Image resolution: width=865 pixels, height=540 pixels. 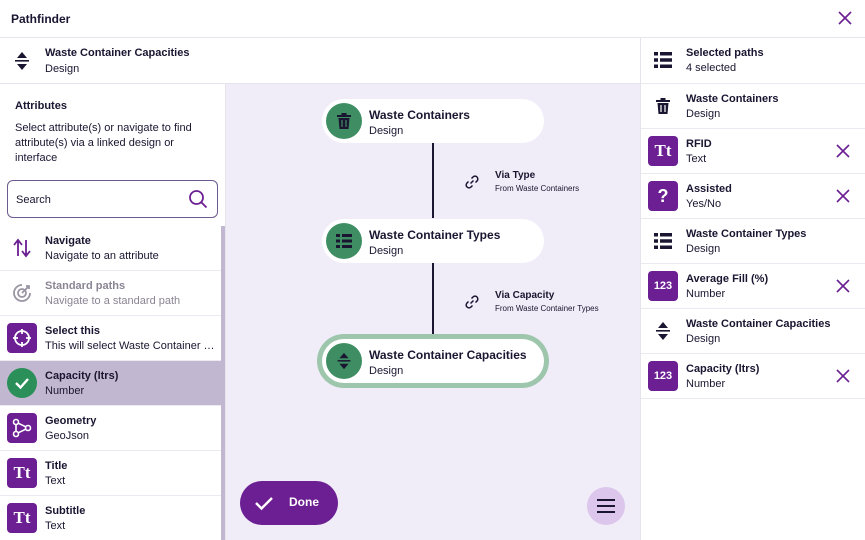 I want to click on path-node-waste-container-capacities: Waste Container Capacities Design, so click(x=433, y=361).